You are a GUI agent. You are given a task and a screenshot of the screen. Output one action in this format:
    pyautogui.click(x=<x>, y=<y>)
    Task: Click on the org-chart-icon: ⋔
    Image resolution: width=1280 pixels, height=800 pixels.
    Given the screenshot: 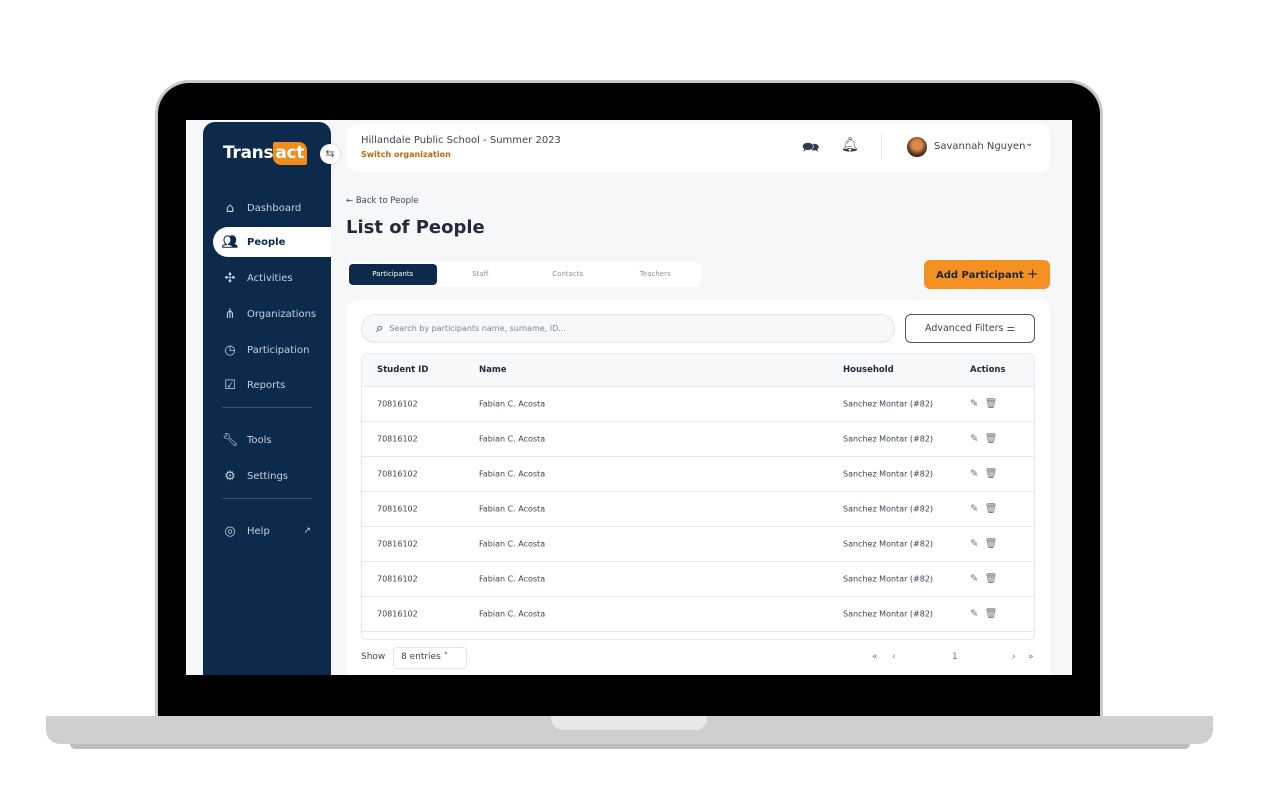 What is the action you would take?
    pyautogui.click(x=230, y=314)
    